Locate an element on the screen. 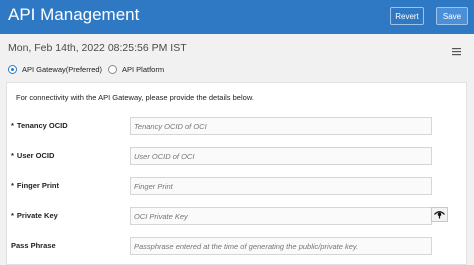 The height and width of the screenshot is (265, 474). header-bar: API Management Revert Save is located at coordinates (237, 17).